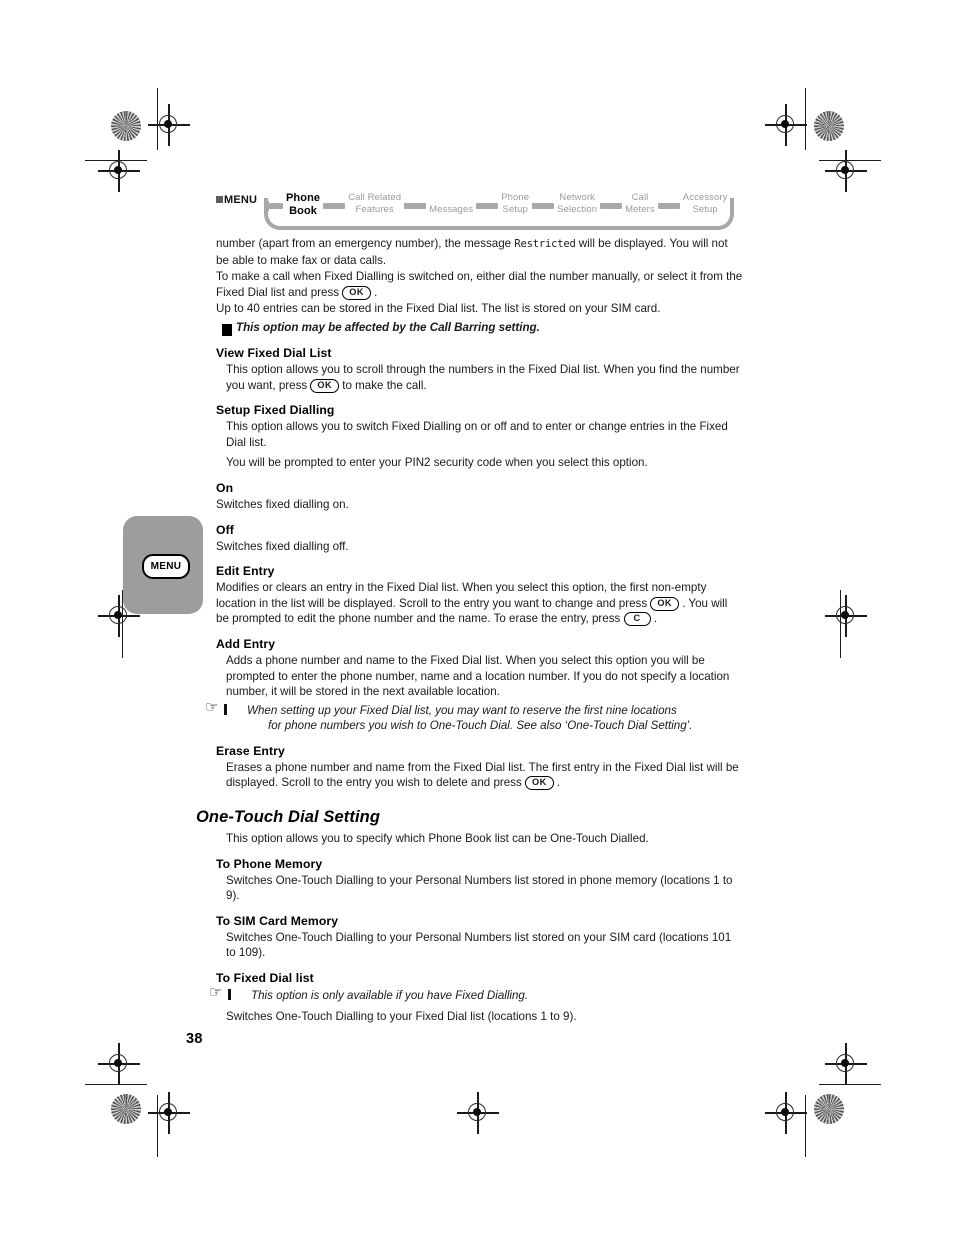  I want to click on trim-line-bottom-right-vertical, so click(806, 1126).